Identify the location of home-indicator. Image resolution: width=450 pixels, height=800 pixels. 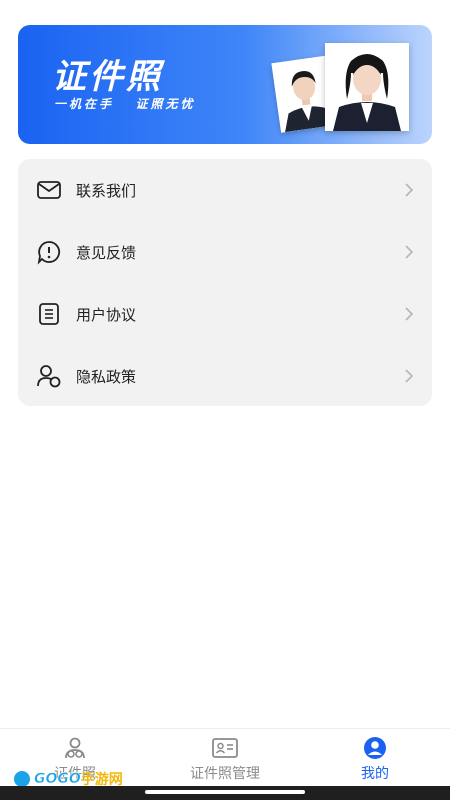
(225, 792).